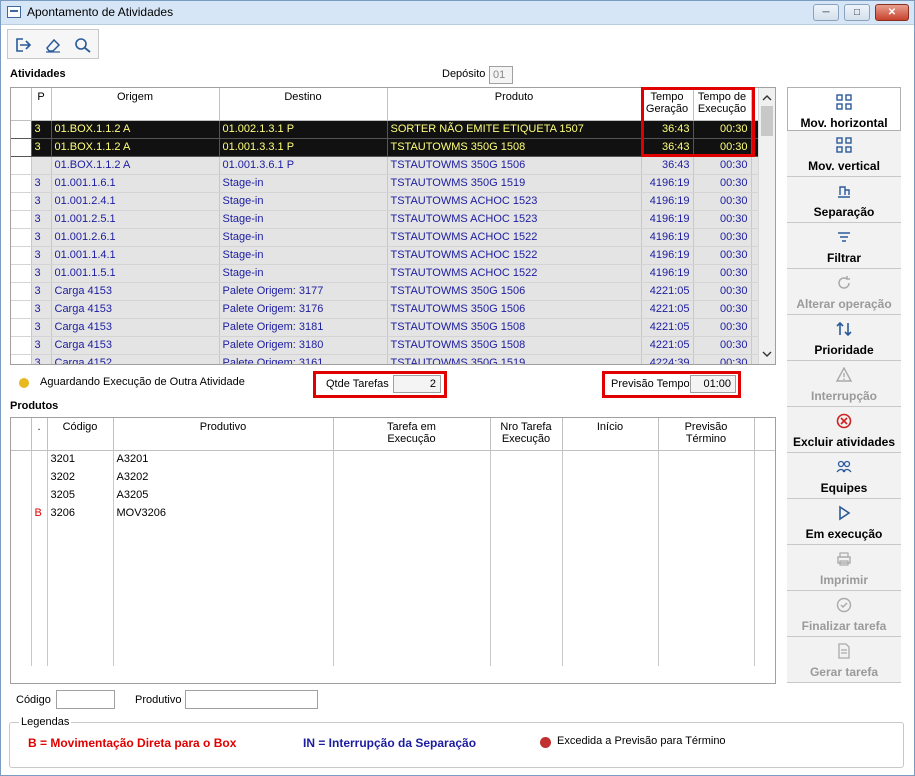 The height and width of the screenshot is (776, 915). What do you see at coordinates (41, 104) in the screenshot?
I see `col-p: P` at bounding box center [41, 104].